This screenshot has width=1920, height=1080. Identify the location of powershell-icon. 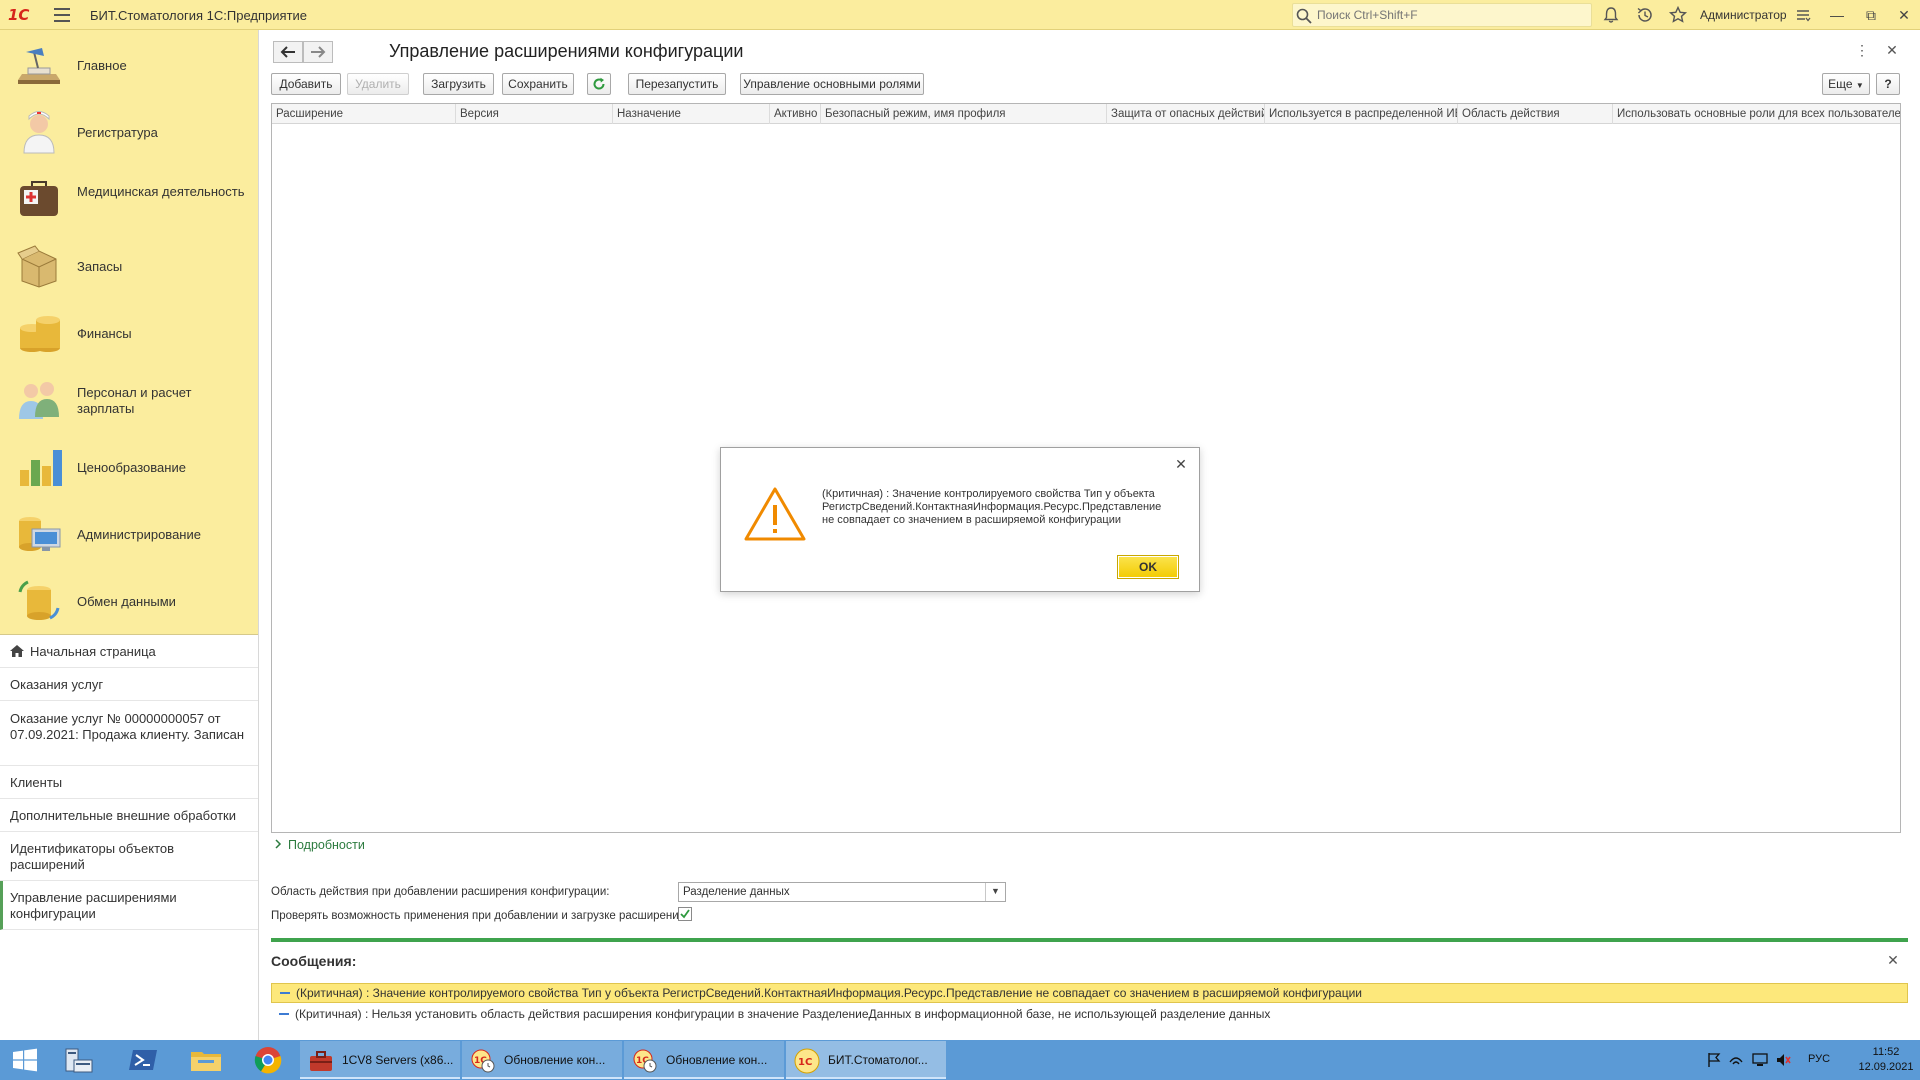
(144, 1060).